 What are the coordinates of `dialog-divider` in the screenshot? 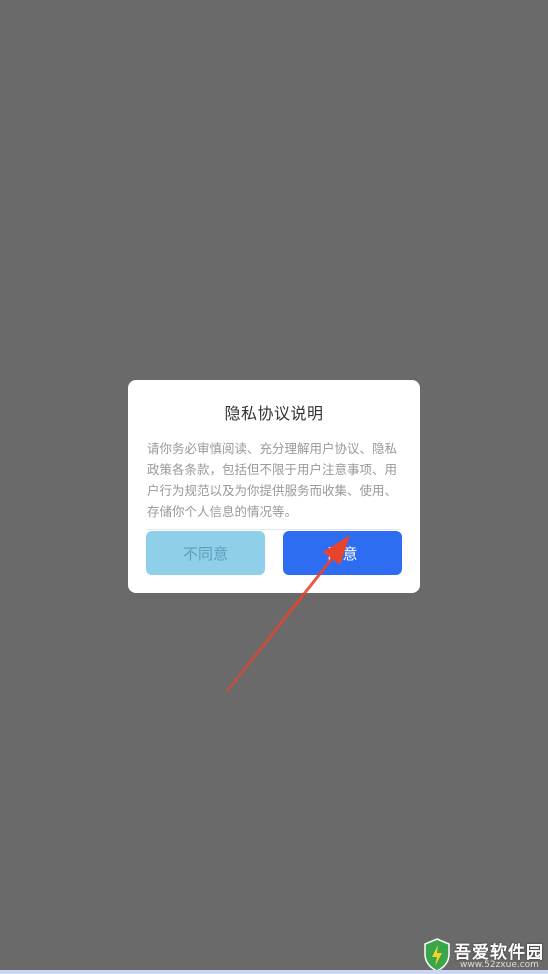 It's located at (274, 529).